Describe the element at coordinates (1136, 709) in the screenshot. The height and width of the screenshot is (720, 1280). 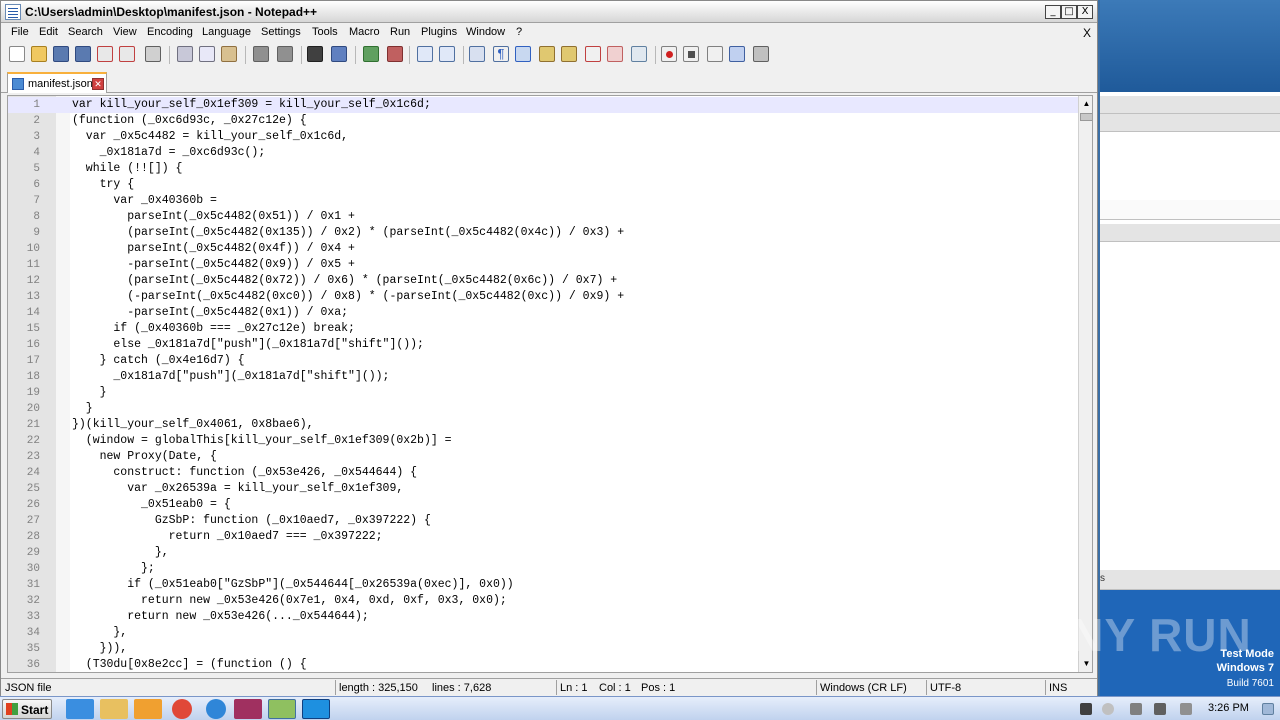
I see `volume-icon` at that location.